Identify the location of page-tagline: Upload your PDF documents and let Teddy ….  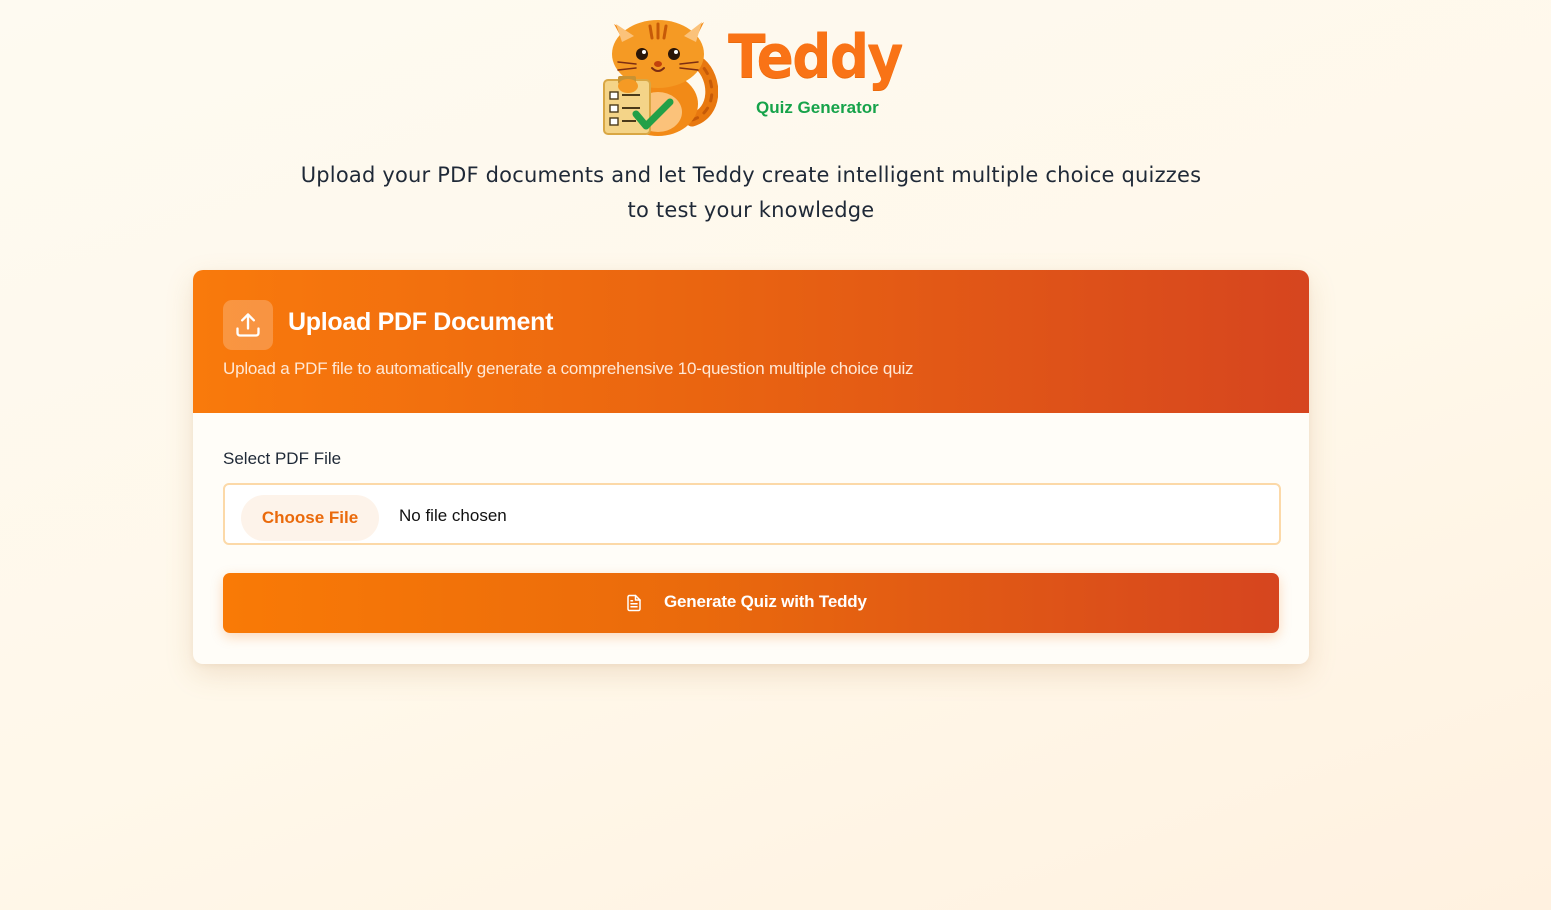
(751, 192).